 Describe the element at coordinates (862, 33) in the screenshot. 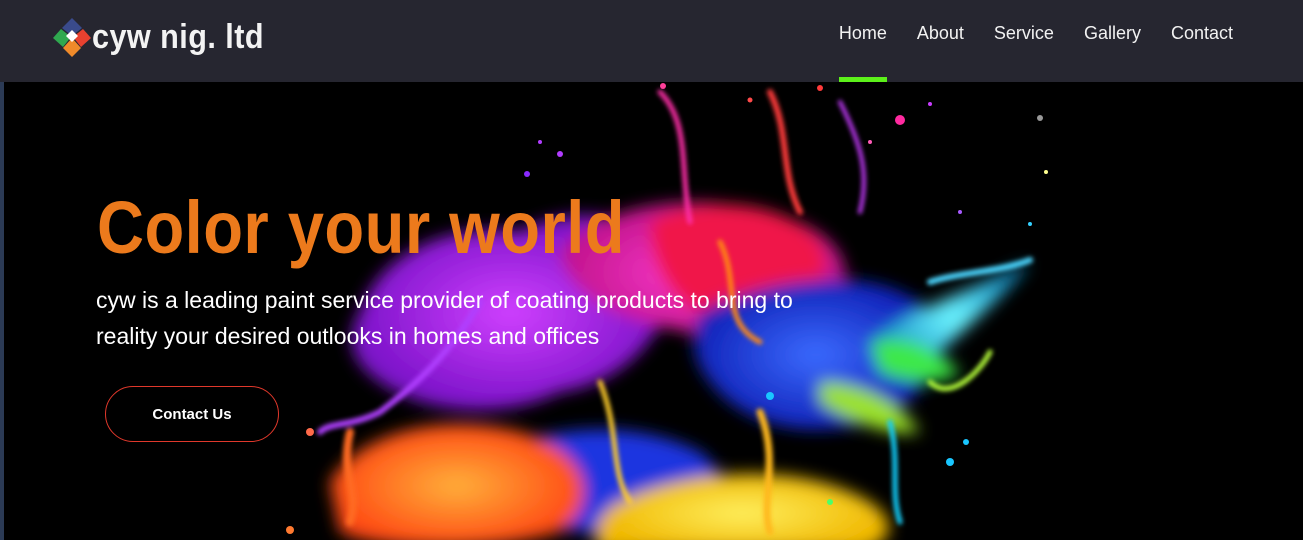

I see `nav-item-label: Home` at that location.